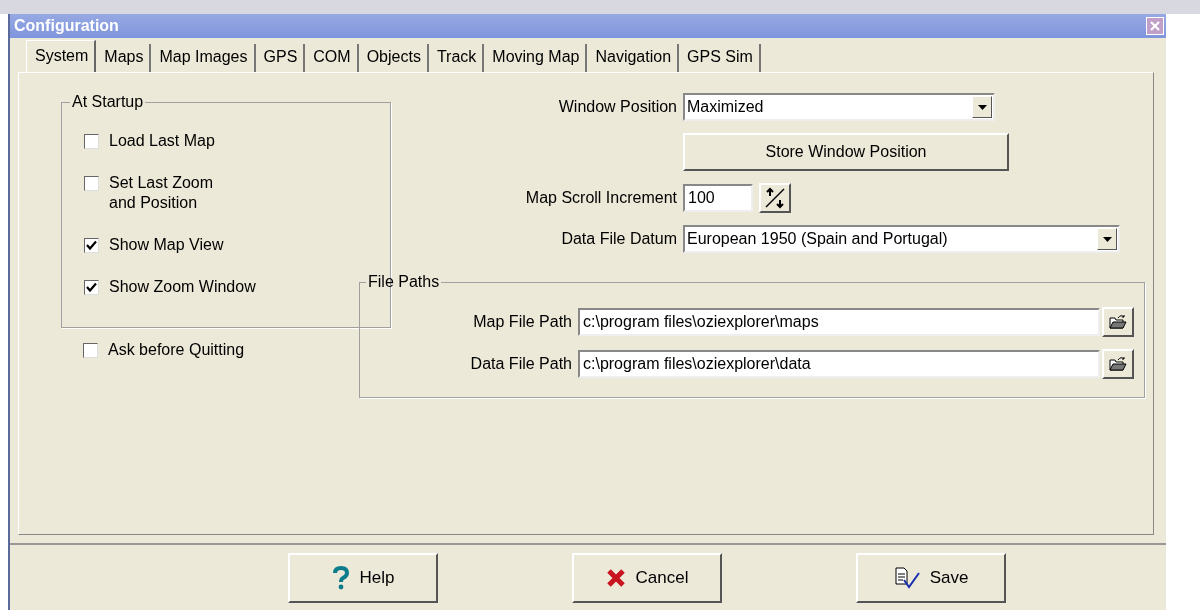 This screenshot has width=1200, height=610. What do you see at coordinates (839, 107) in the screenshot?
I see `window-position-dropdown: Maximized` at bounding box center [839, 107].